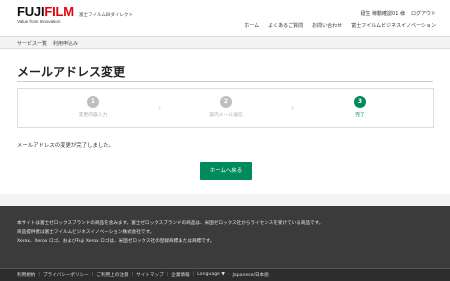 This screenshot has height=281, width=450. I want to click on step-label: 案内メール送信, so click(226, 115).